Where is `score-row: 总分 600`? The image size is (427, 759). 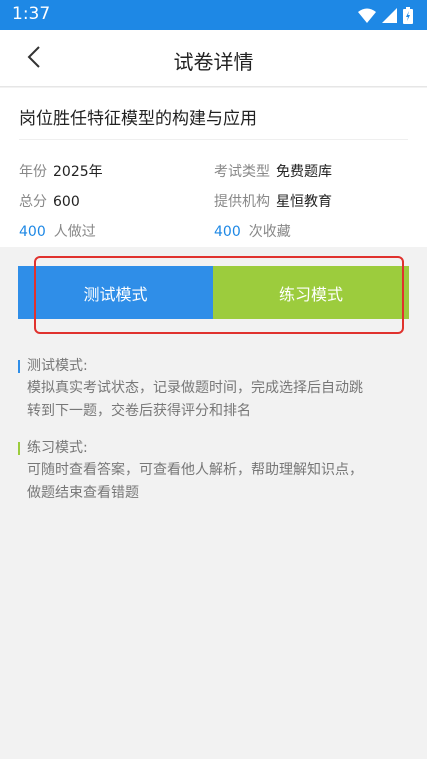 score-row: 总分 600 is located at coordinates (49, 201).